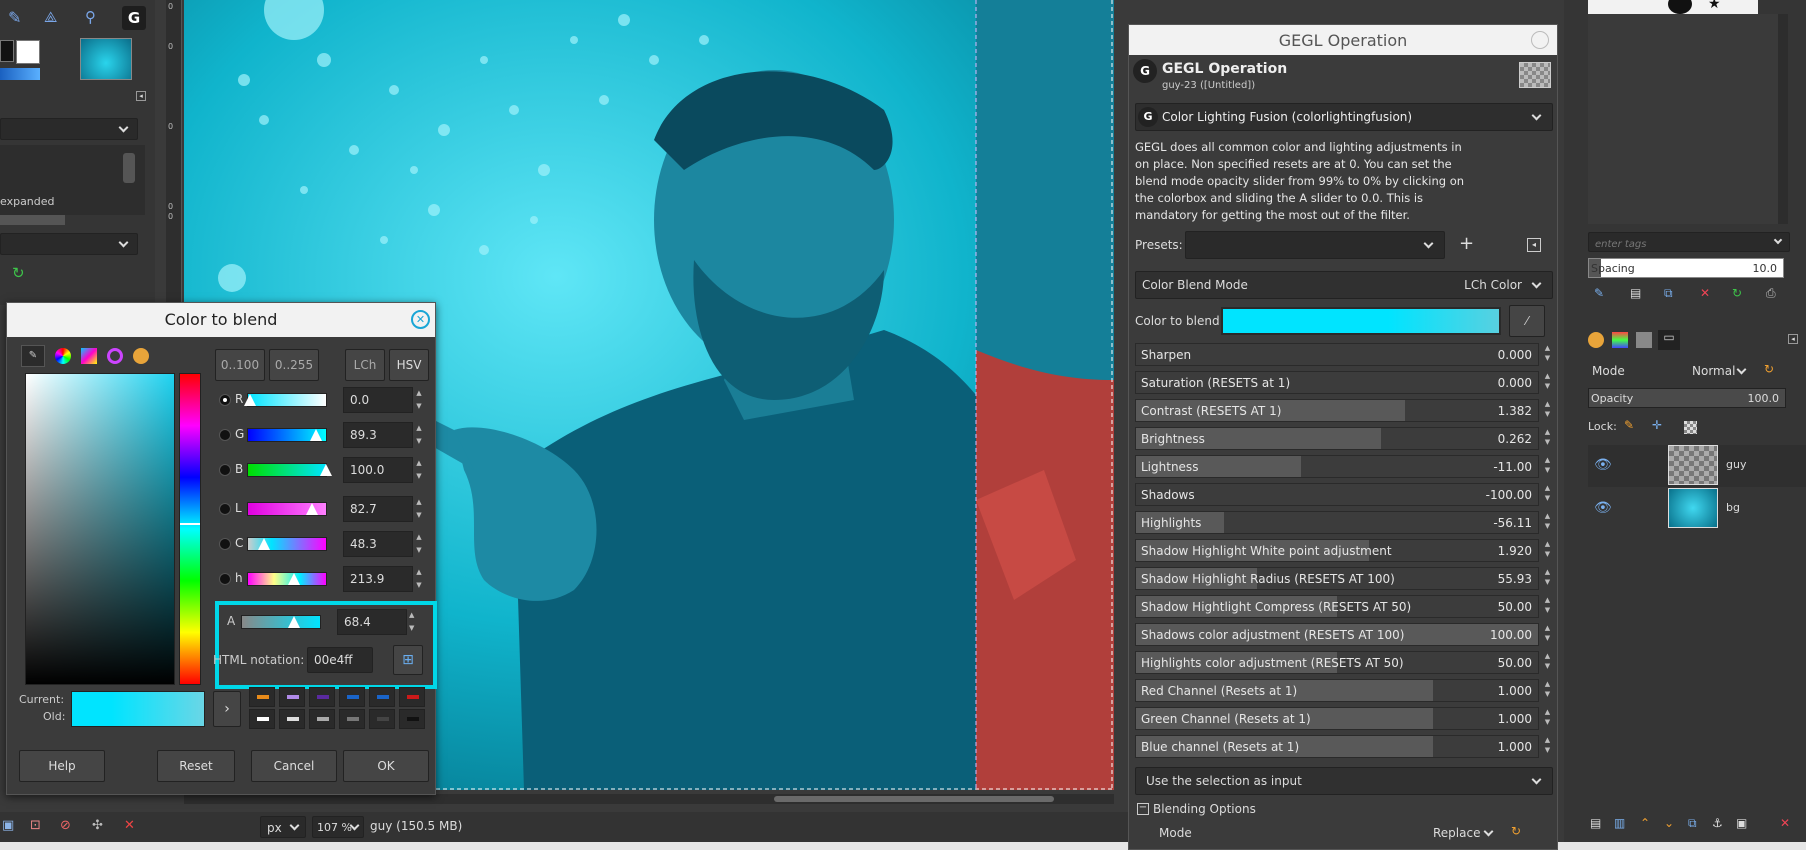  I want to click on dialog-titlebar: Color to blend ✕, so click(221, 320).